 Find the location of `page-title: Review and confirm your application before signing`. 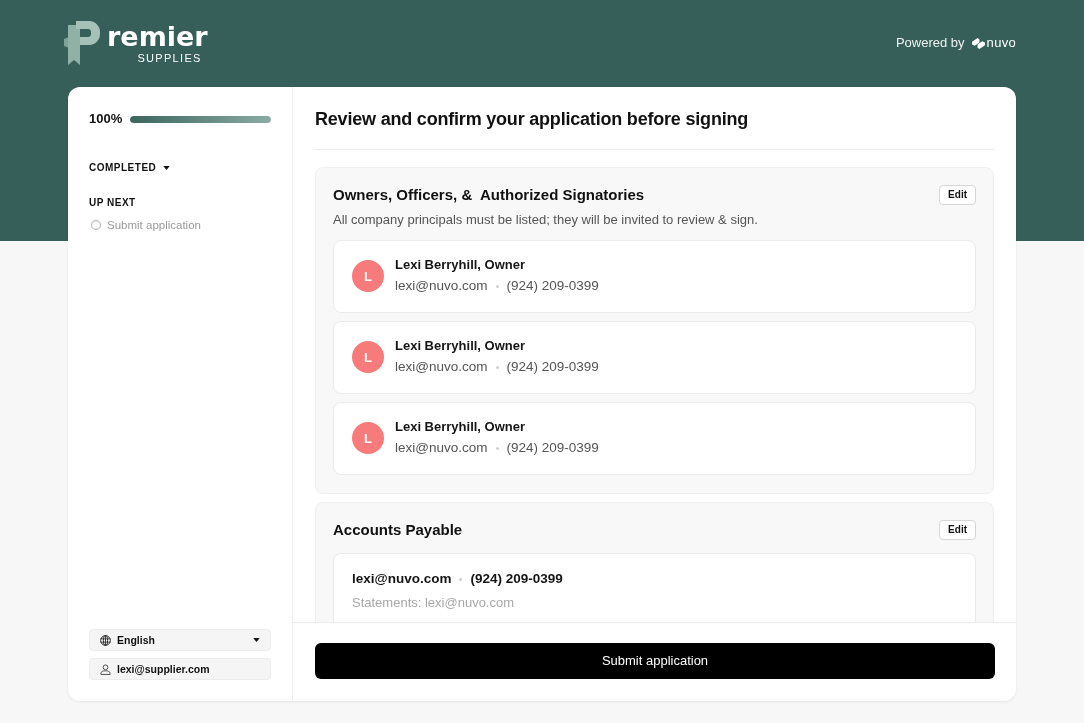

page-title: Review and confirm your application before signing is located at coordinates (532, 119).